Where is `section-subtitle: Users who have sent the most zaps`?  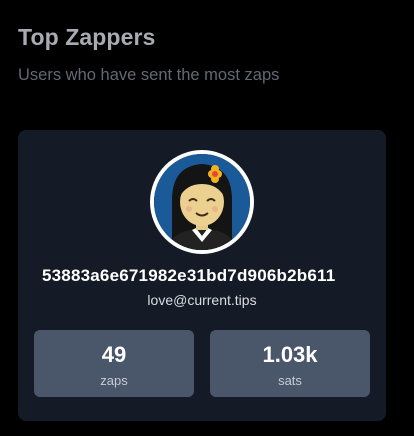 section-subtitle: Users who have sent the most zaps is located at coordinates (149, 75).